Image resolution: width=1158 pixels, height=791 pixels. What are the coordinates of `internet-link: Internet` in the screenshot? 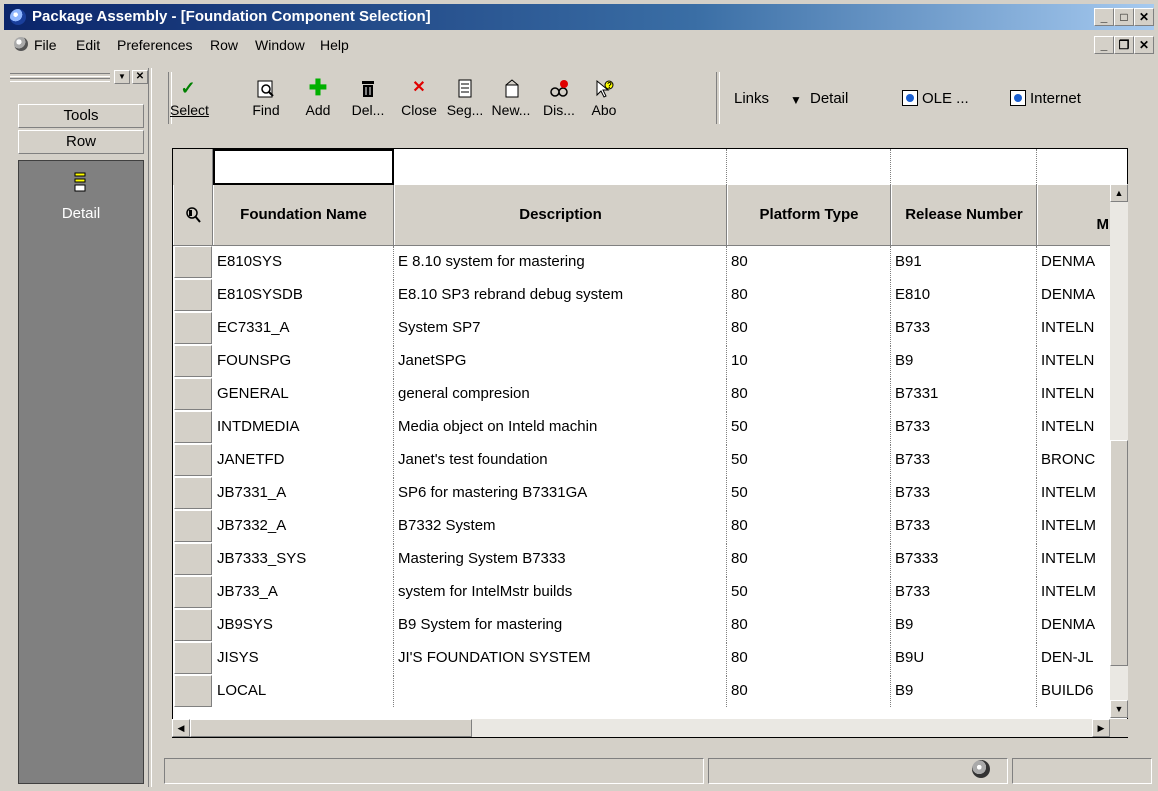 It's located at (1055, 98).